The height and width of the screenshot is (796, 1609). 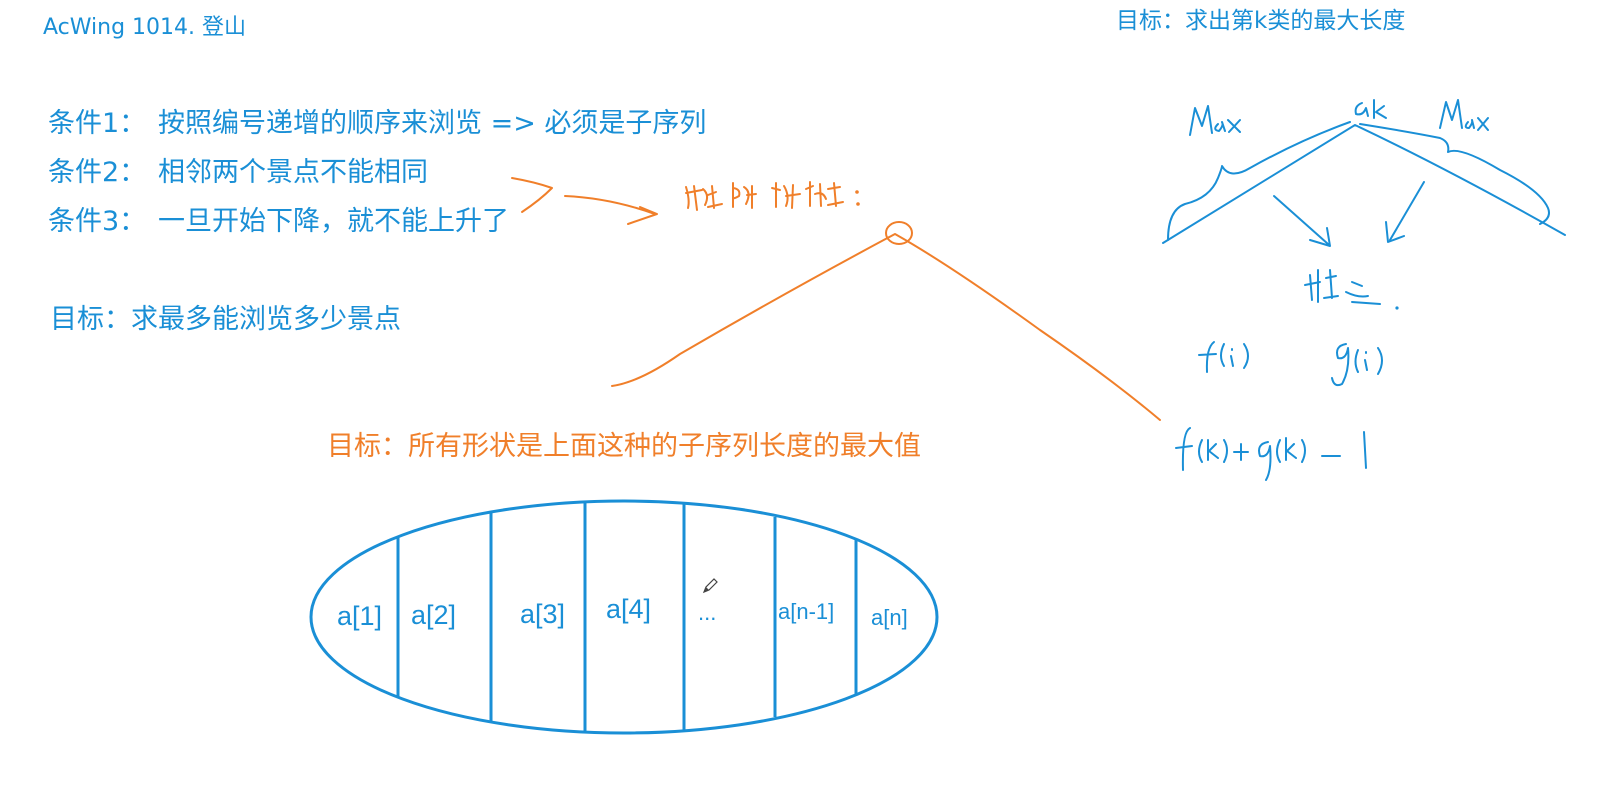 What do you see at coordinates (772, 196) in the screenshot?
I see `handwritten-path-shape-note` at bounding box center [772, 196].